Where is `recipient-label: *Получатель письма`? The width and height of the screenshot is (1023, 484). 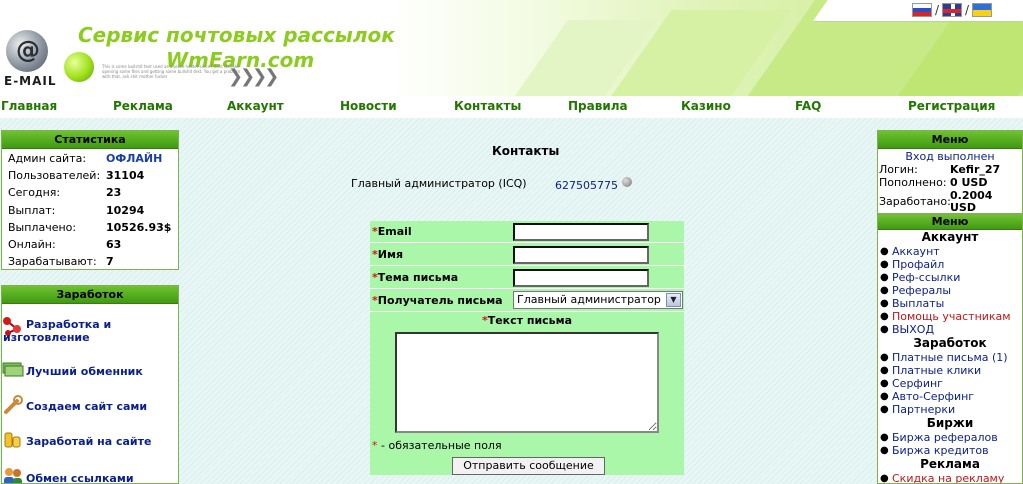
recipient-label: *Получатель письма is located at coordinates (437, 300).